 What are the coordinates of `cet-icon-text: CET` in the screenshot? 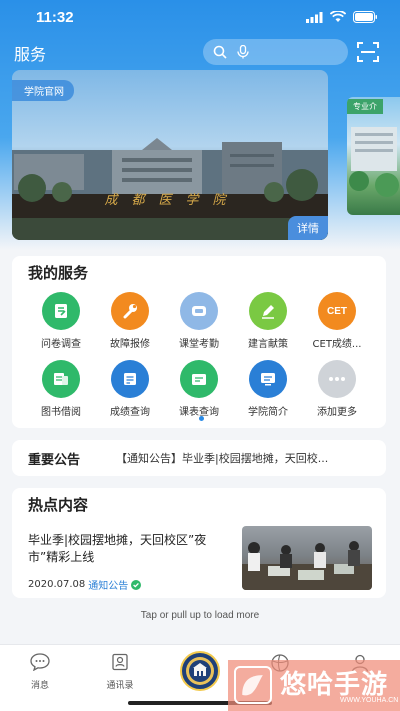 It's located at (337, 311).